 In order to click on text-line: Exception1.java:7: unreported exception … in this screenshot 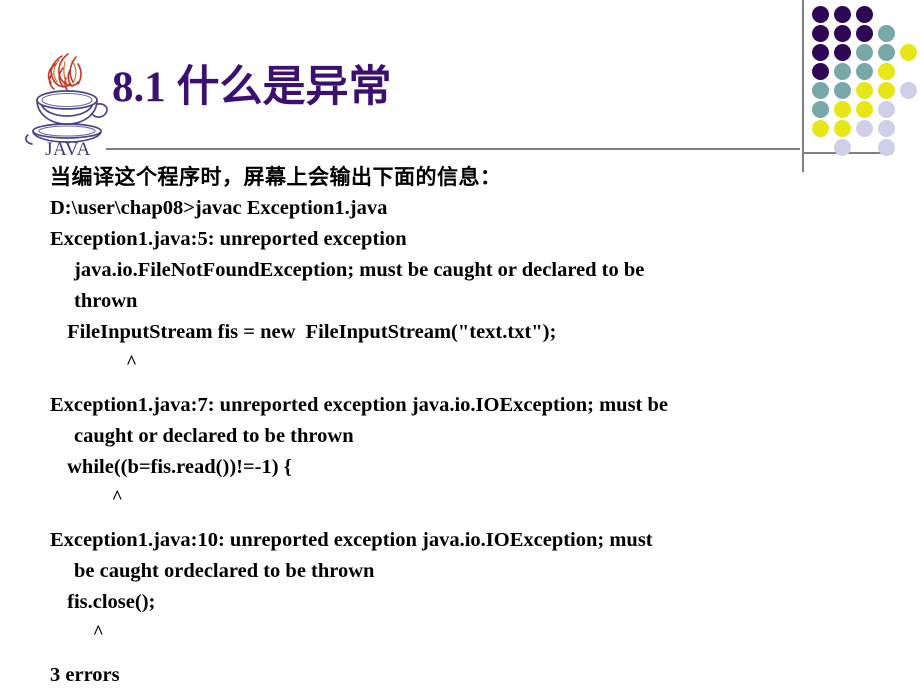, I will do `click(359, 405)`.